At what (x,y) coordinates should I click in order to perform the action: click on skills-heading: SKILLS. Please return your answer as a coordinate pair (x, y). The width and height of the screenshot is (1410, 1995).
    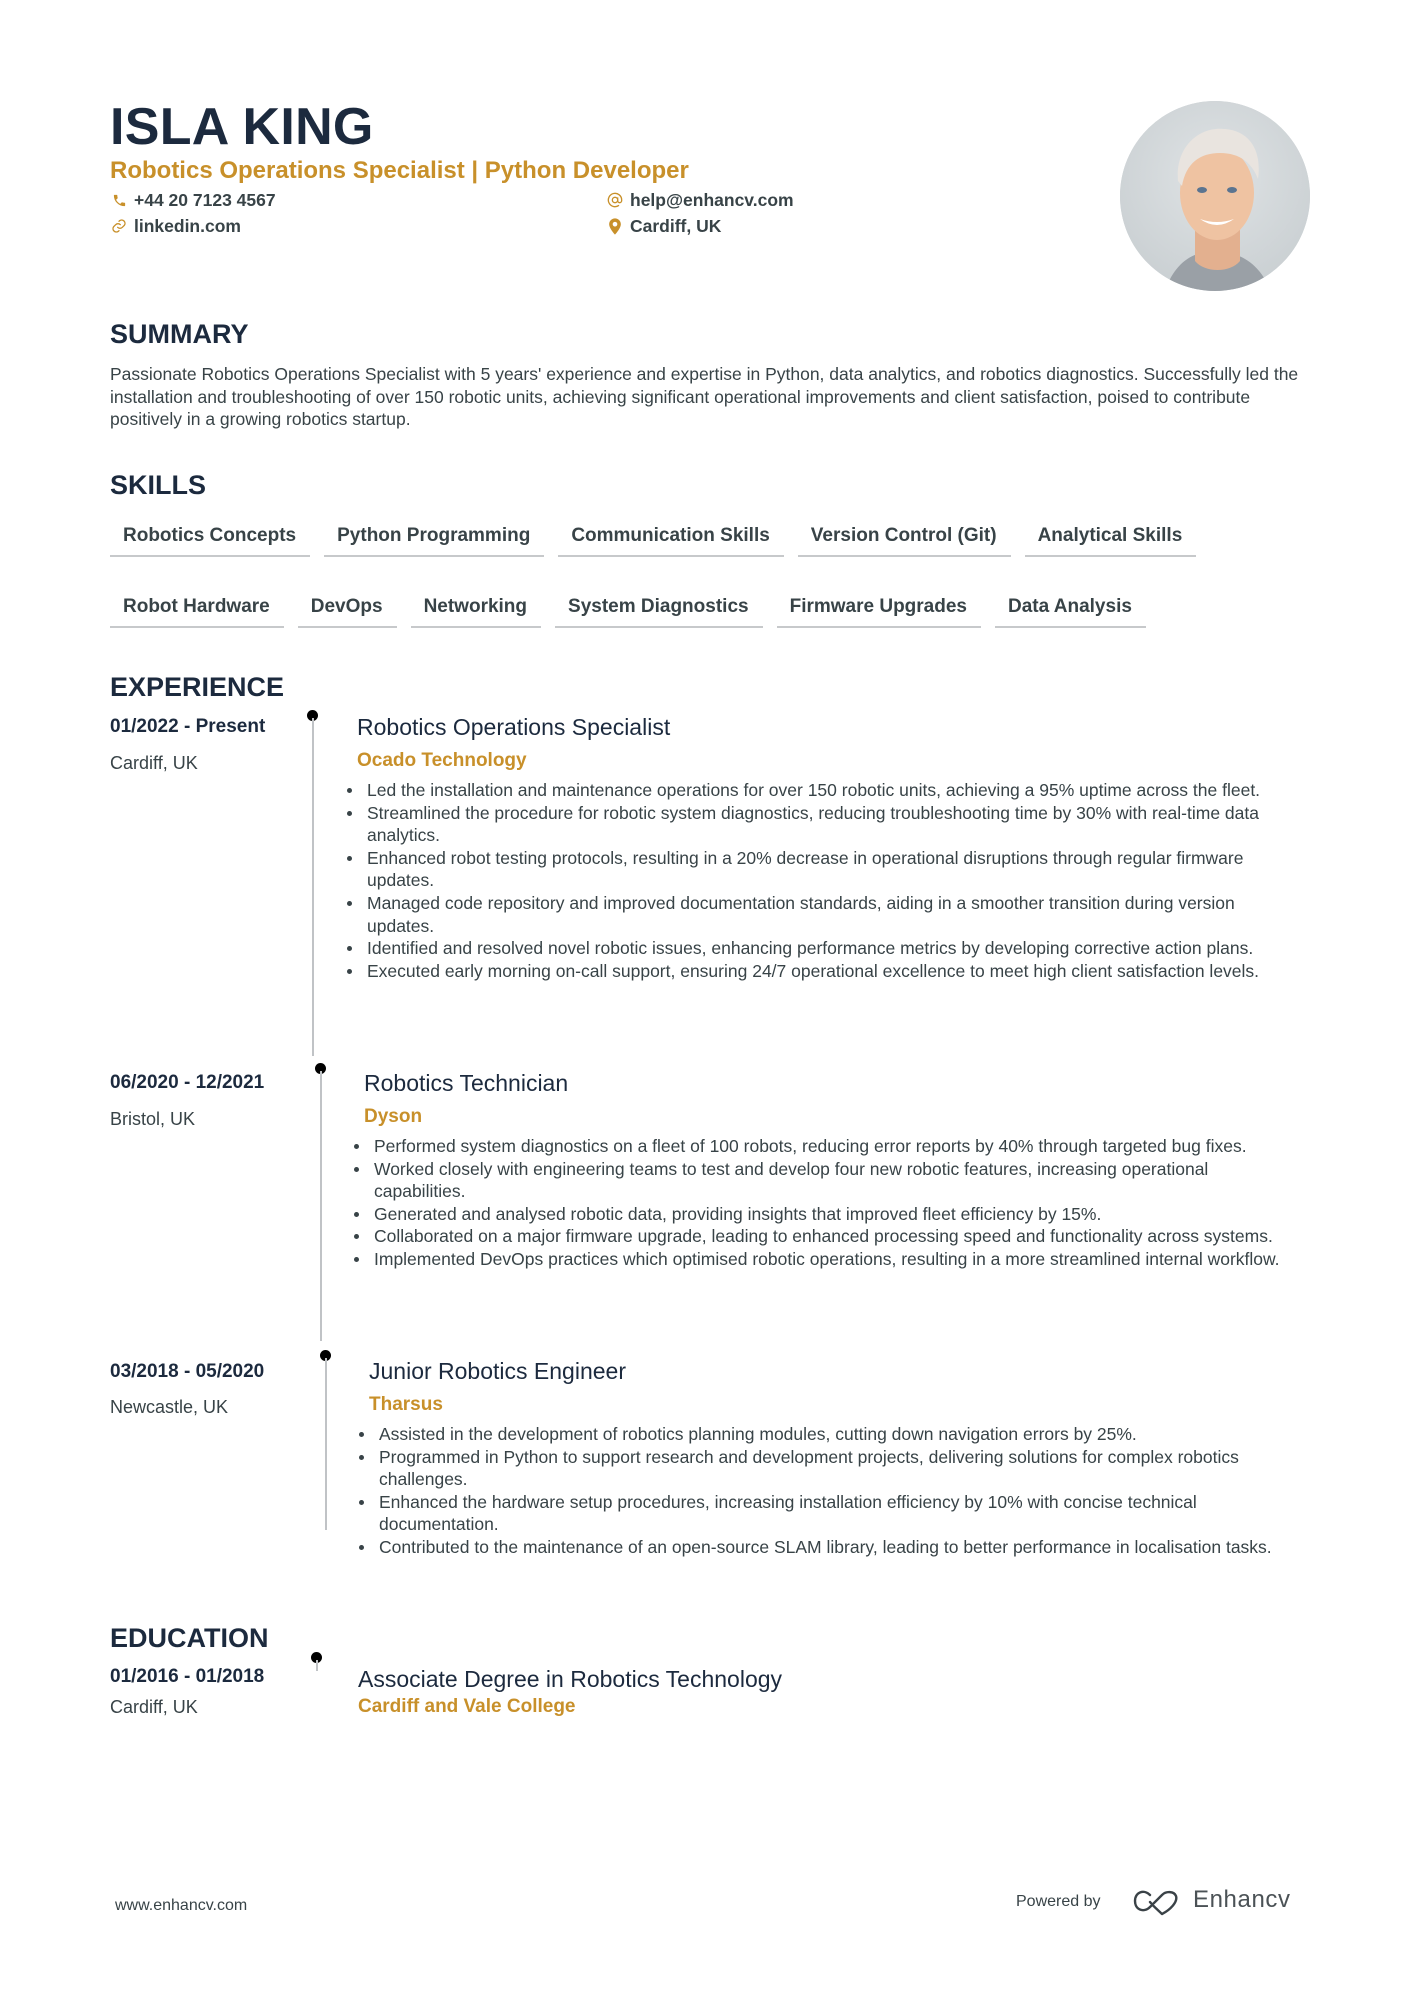
    Looking at the image, I should click on (158, 485).